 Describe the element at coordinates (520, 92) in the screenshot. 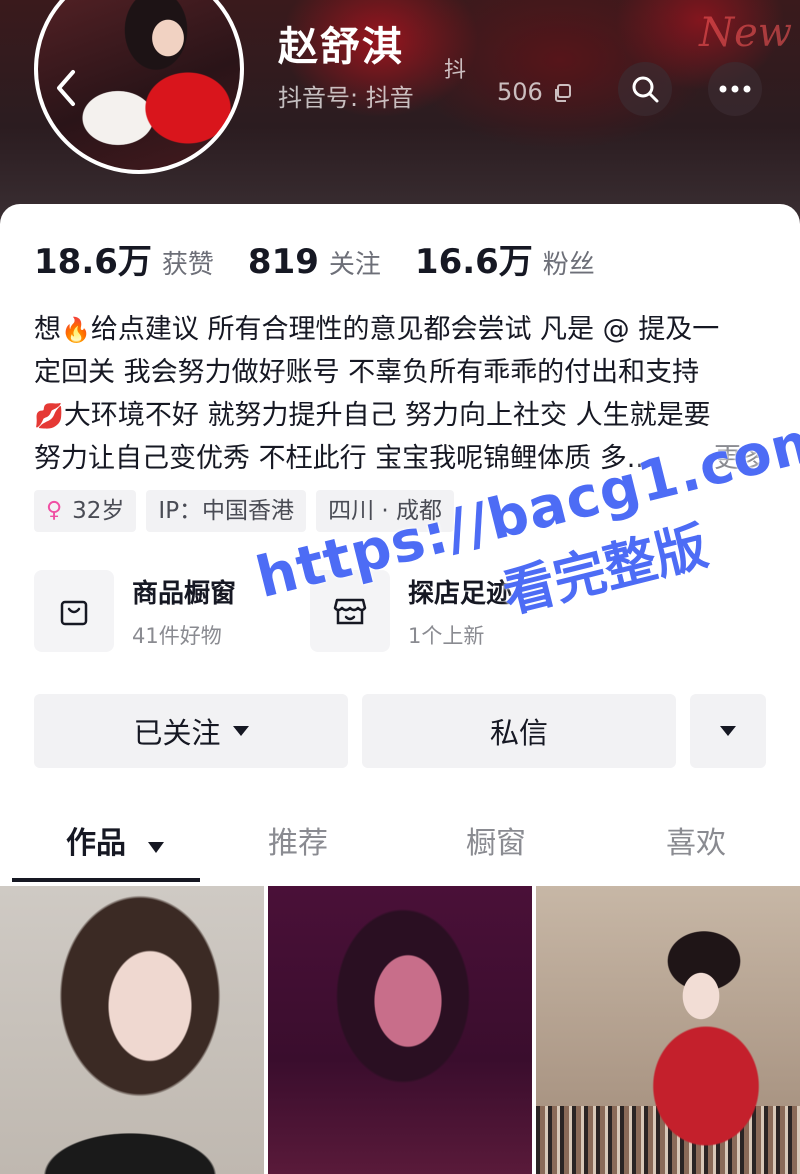

I see `douyin-id-number: 506` at that location.